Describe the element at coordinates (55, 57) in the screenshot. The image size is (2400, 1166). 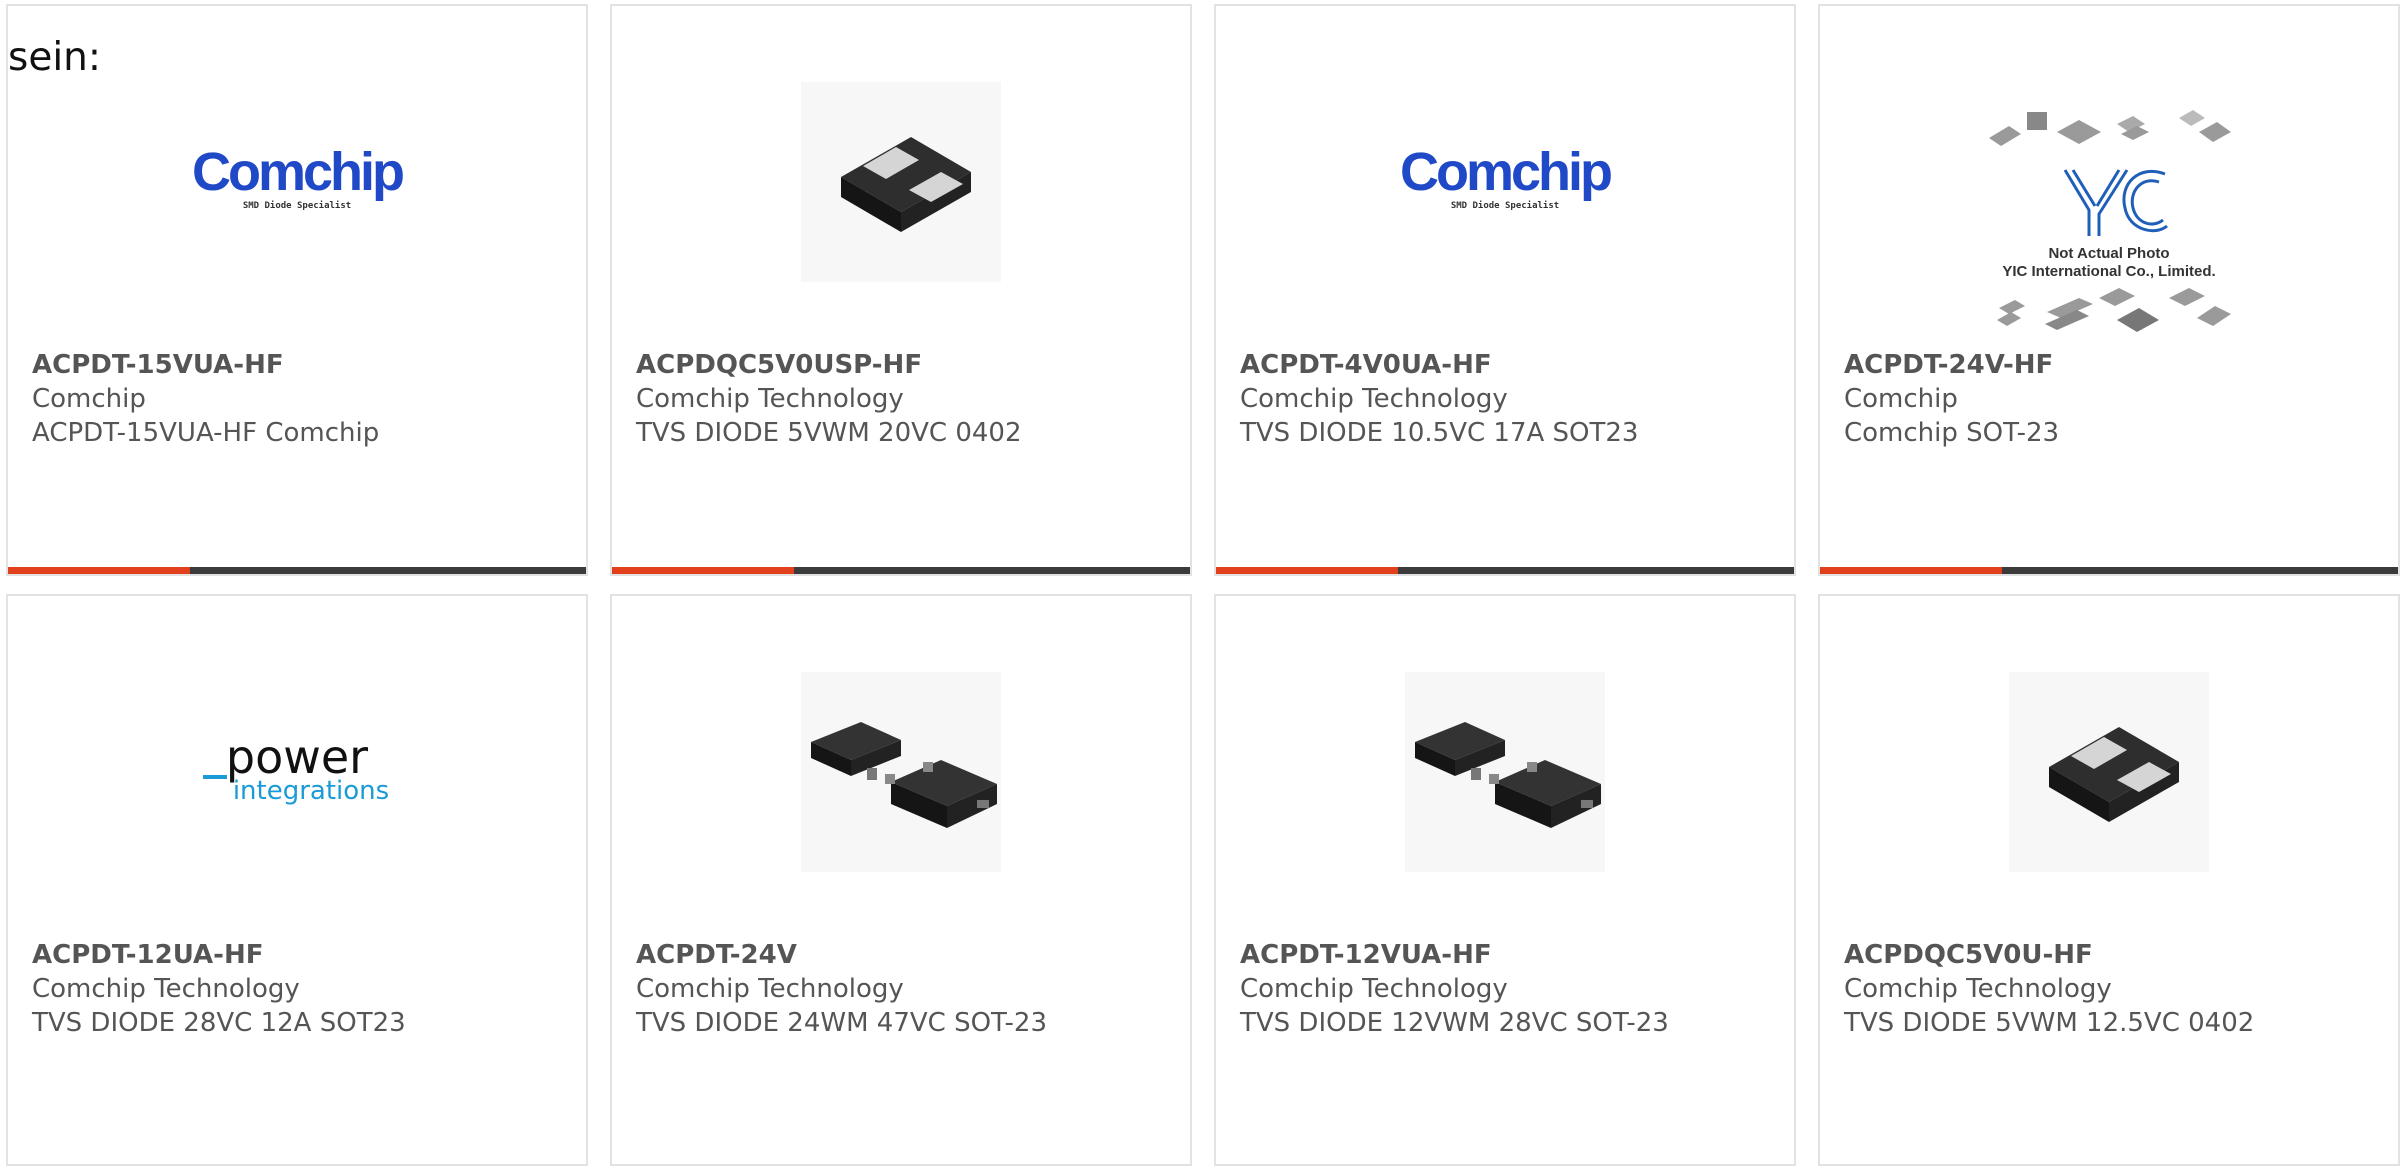
I see `intro-text: sein:` at that location.